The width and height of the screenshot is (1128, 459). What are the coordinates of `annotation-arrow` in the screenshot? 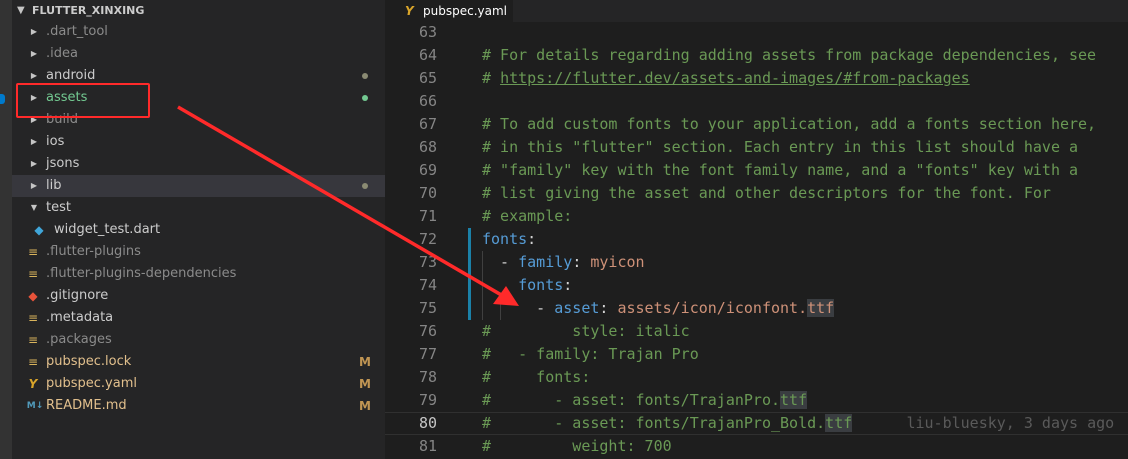 It's located at (348, 205).